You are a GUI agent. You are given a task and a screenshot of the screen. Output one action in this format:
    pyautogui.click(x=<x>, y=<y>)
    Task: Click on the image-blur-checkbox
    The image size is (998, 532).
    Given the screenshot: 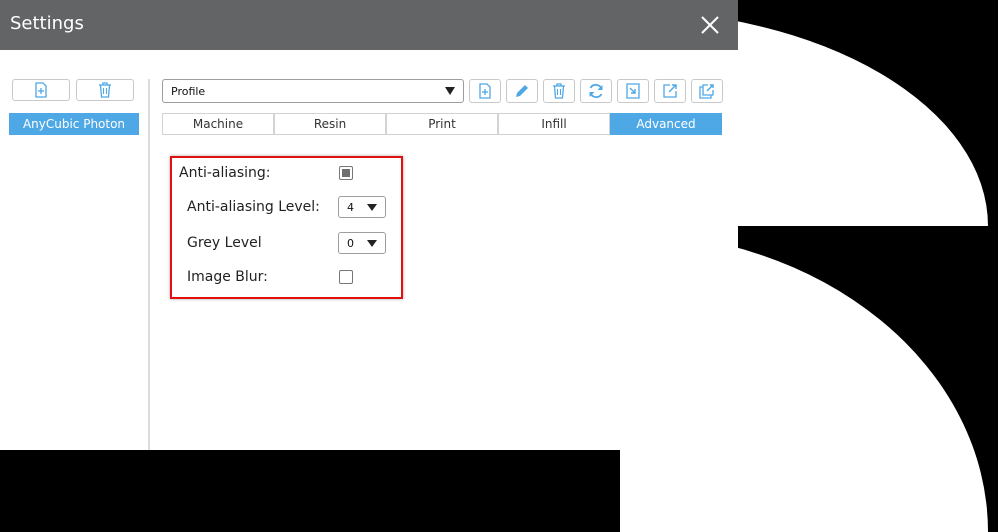 What is the action you would take?
    pyautogui.click(x=346, y=277)
    